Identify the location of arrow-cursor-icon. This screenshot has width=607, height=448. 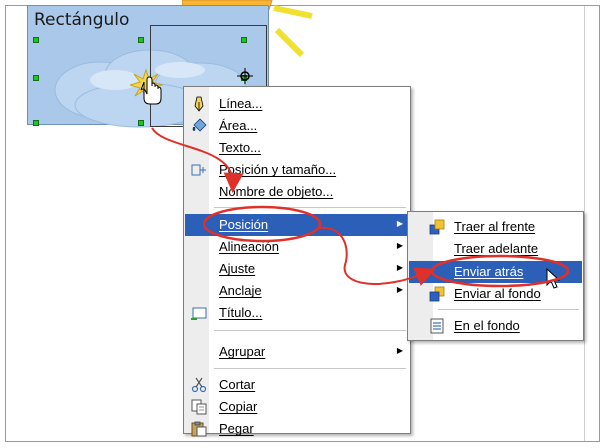
(553, 278).